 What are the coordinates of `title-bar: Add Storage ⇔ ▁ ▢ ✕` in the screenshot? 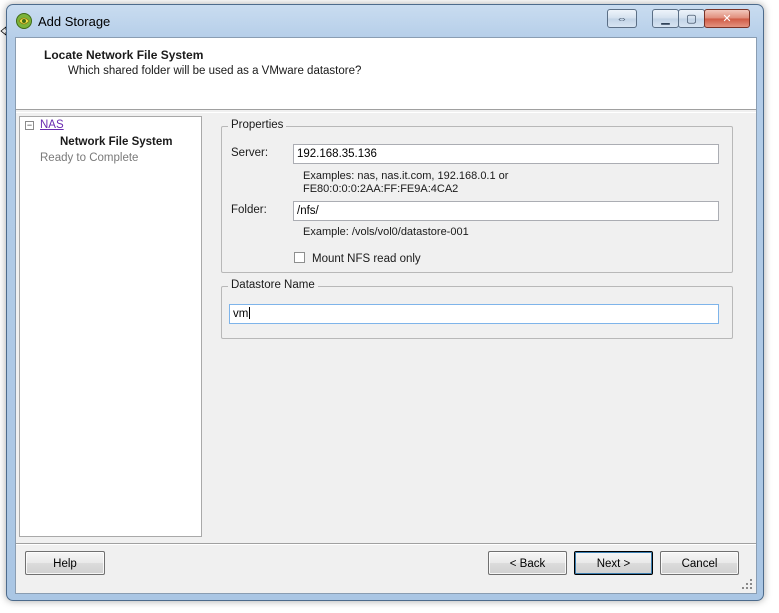 It's located at (385, 21).